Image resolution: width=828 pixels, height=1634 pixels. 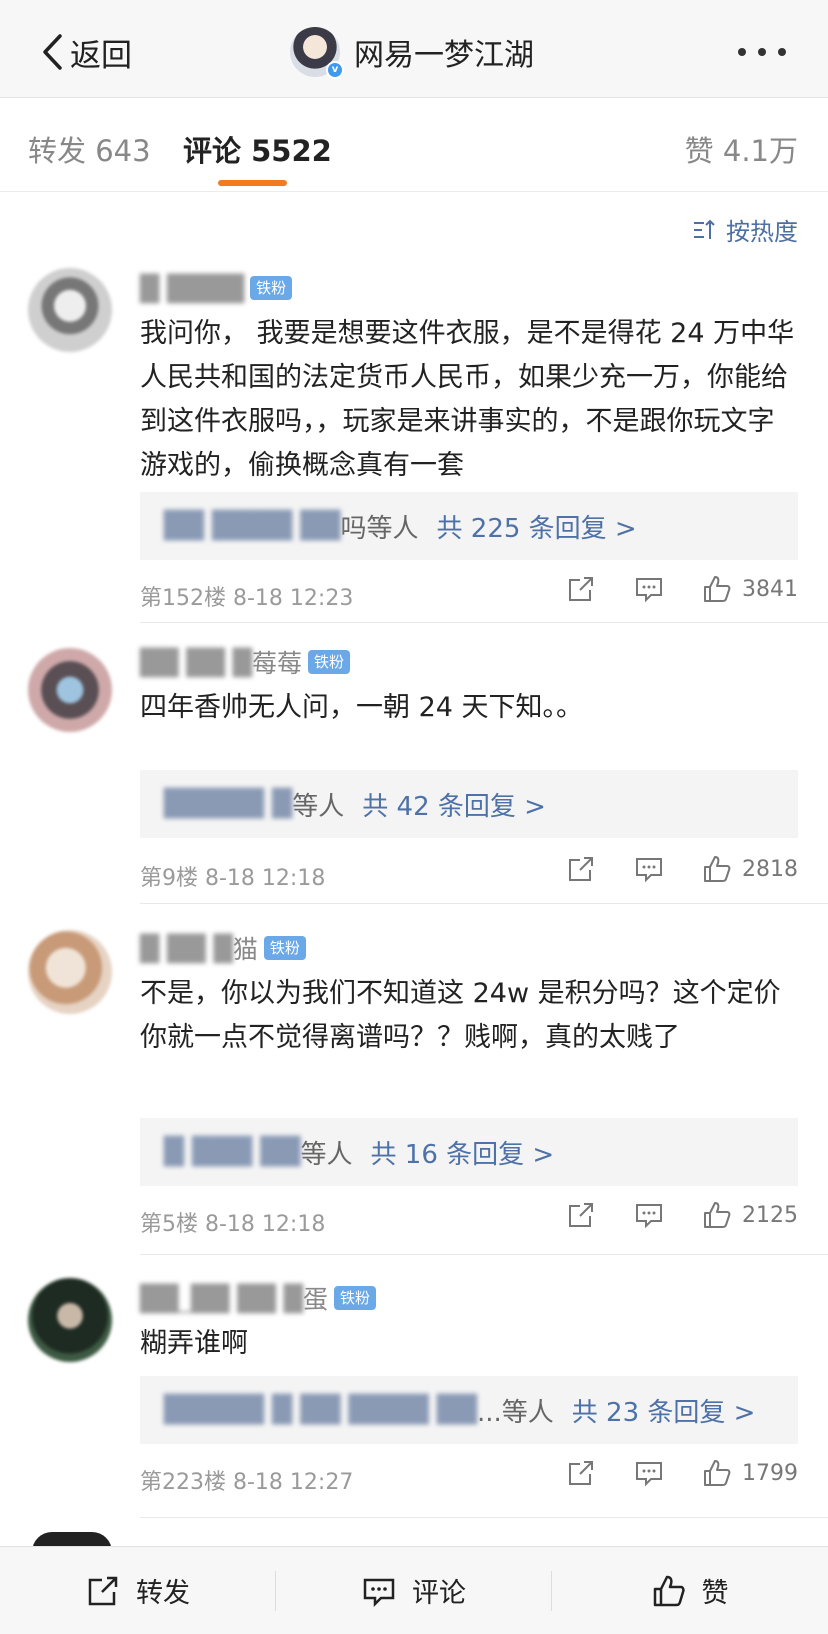 What do you see at coordinates (439, 1593) in the screenshot?
I see `comment-label: 评论` at bounding box center [439, 1593].